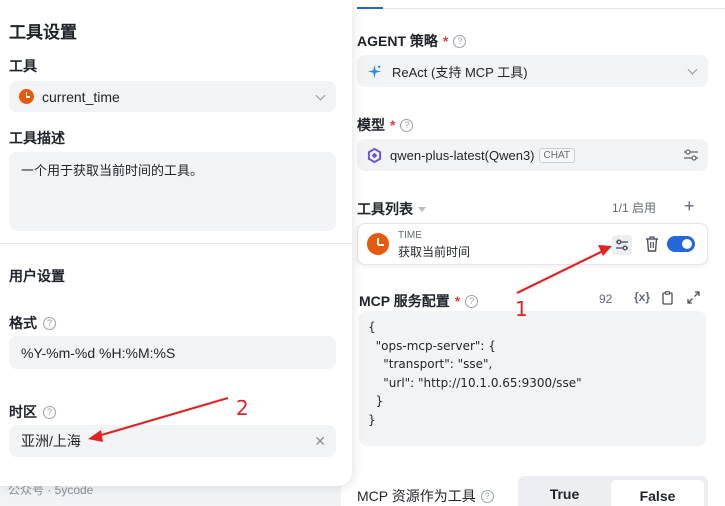 The width and height of the screenshot is (725, 506). I want to click on user-settings-heading: 用户设置, so click(37, 276).